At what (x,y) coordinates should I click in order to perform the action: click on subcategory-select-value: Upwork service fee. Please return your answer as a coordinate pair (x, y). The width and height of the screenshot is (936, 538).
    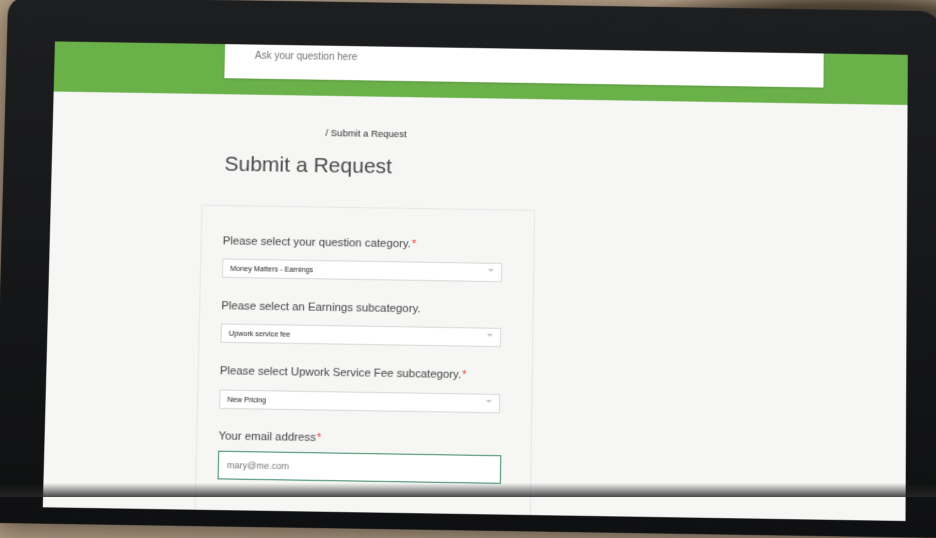
    Looking at the image, I should click on (260, 334).